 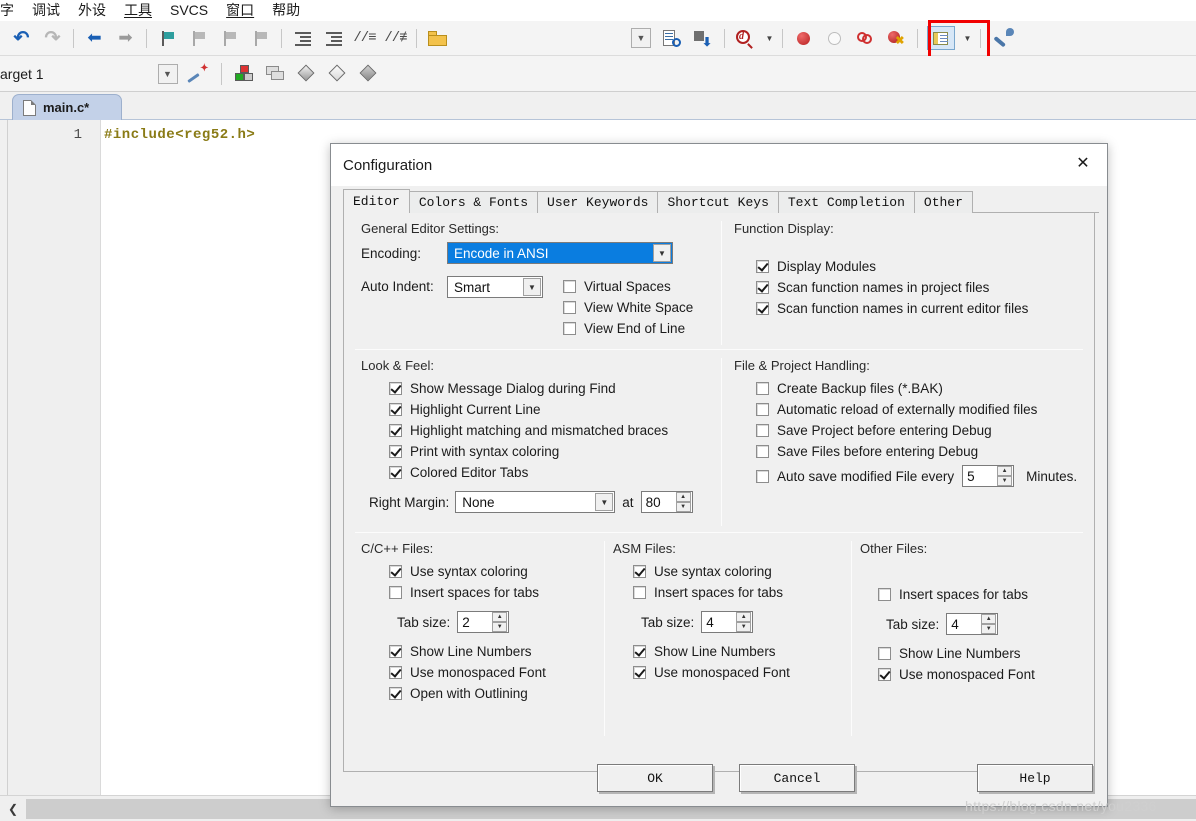 What do you see at coordinates (745, 38) in the screenshot?
I see `debug-magnifier-icon: d` at bounding box center [745, 38].